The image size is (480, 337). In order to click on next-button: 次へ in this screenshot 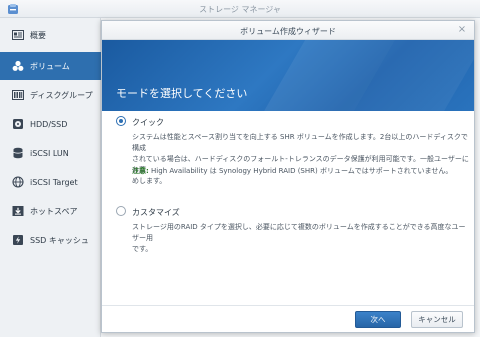, I will do `click(378, 319)`.